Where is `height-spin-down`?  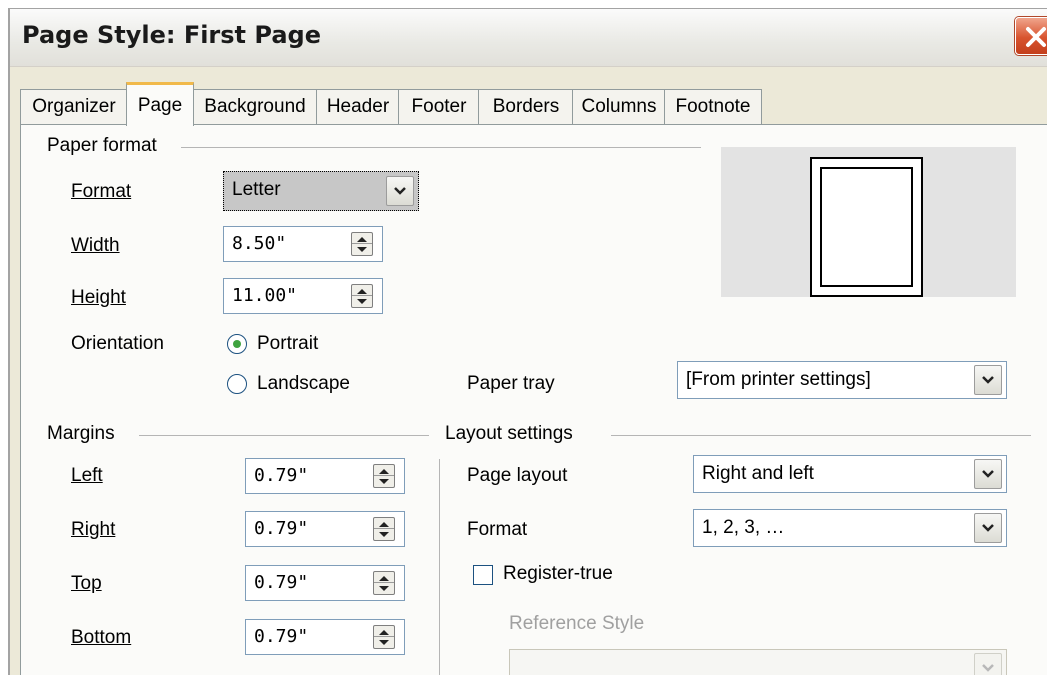
height-spin-down is located at coordinates (362, 301).